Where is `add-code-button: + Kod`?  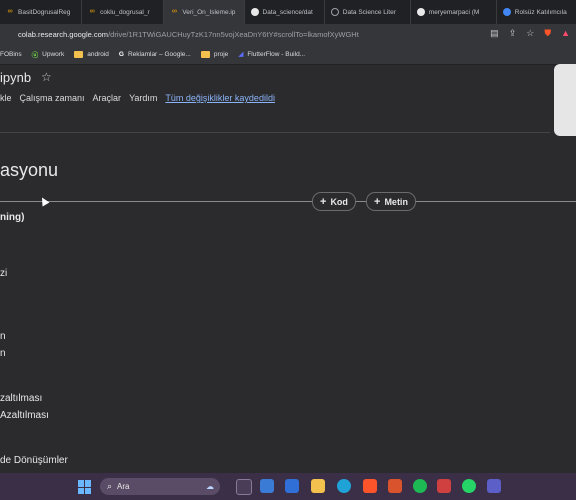 add-code-button: + Kod is located at coordinates (334, 201).